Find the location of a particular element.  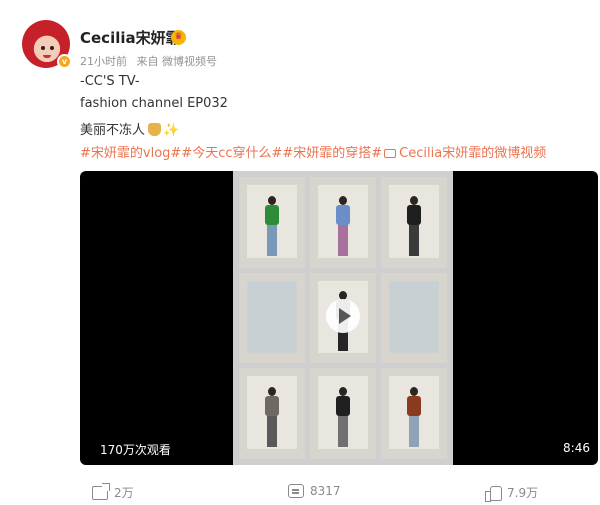

post-meta: 21小时前 来自 微博视频号 is located at coordinates (151, 61).